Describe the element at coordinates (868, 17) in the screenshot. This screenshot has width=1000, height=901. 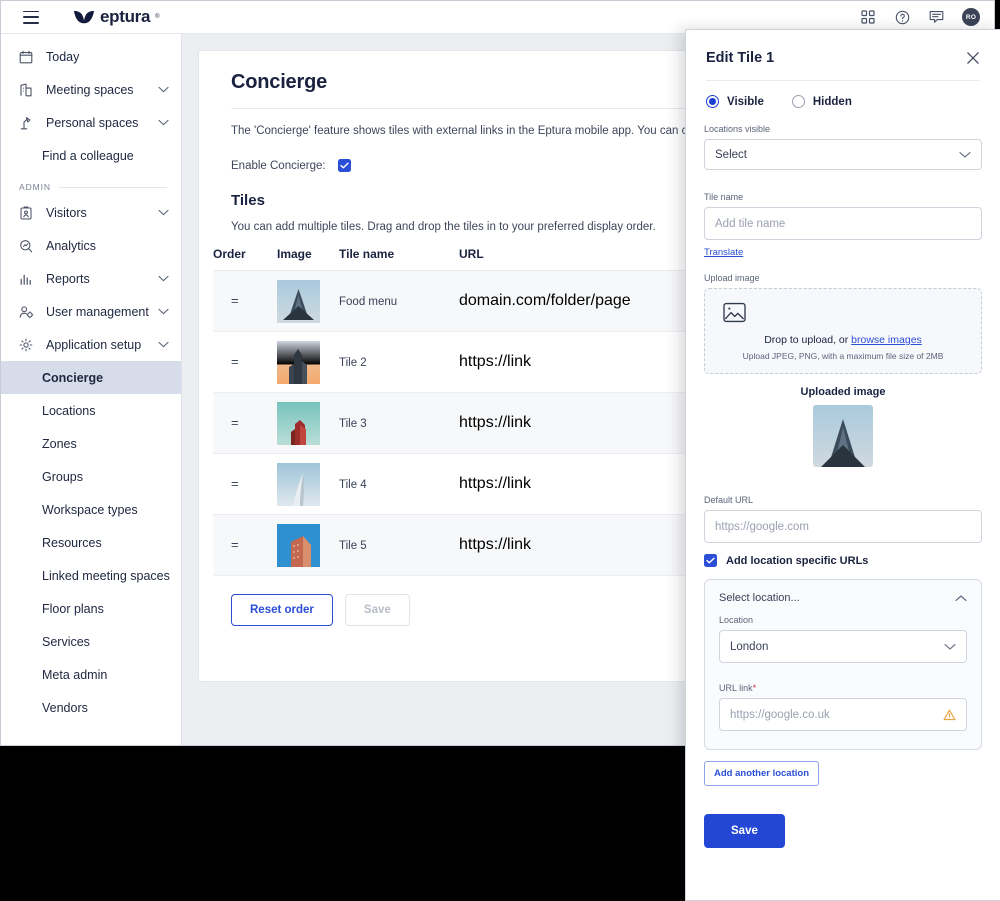
I see `grid-apps-icon` at that location.